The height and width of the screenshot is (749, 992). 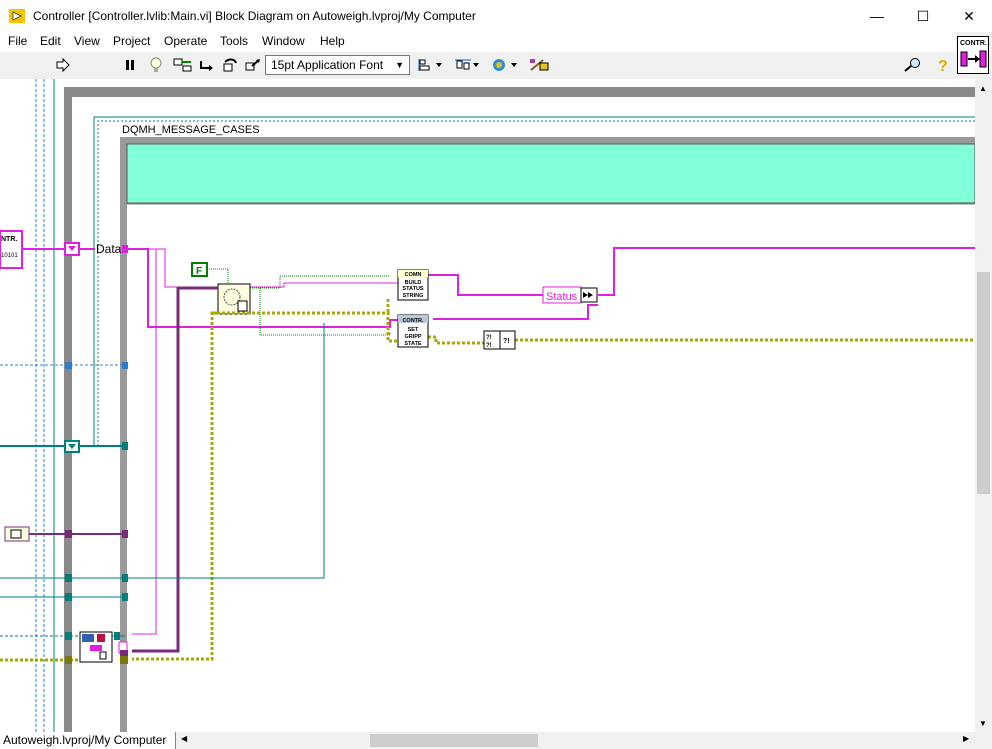 I want to click on step-into-icon, so click(x=208, y=65).